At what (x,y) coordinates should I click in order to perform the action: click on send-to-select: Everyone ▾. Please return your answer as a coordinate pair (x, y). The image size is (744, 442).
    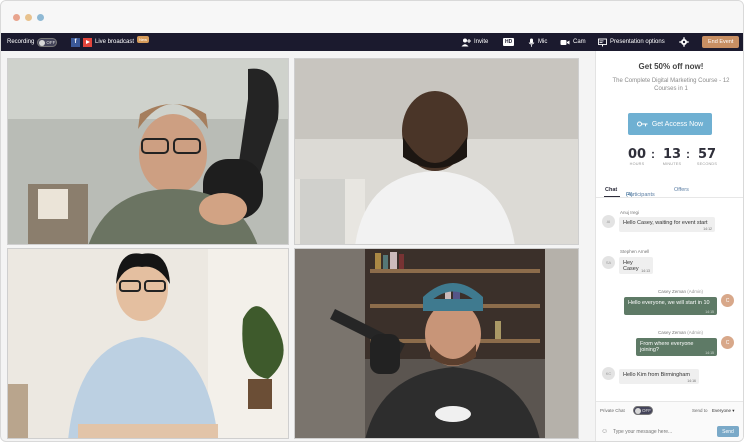
    Looking at the image, I should click on (723, 411).